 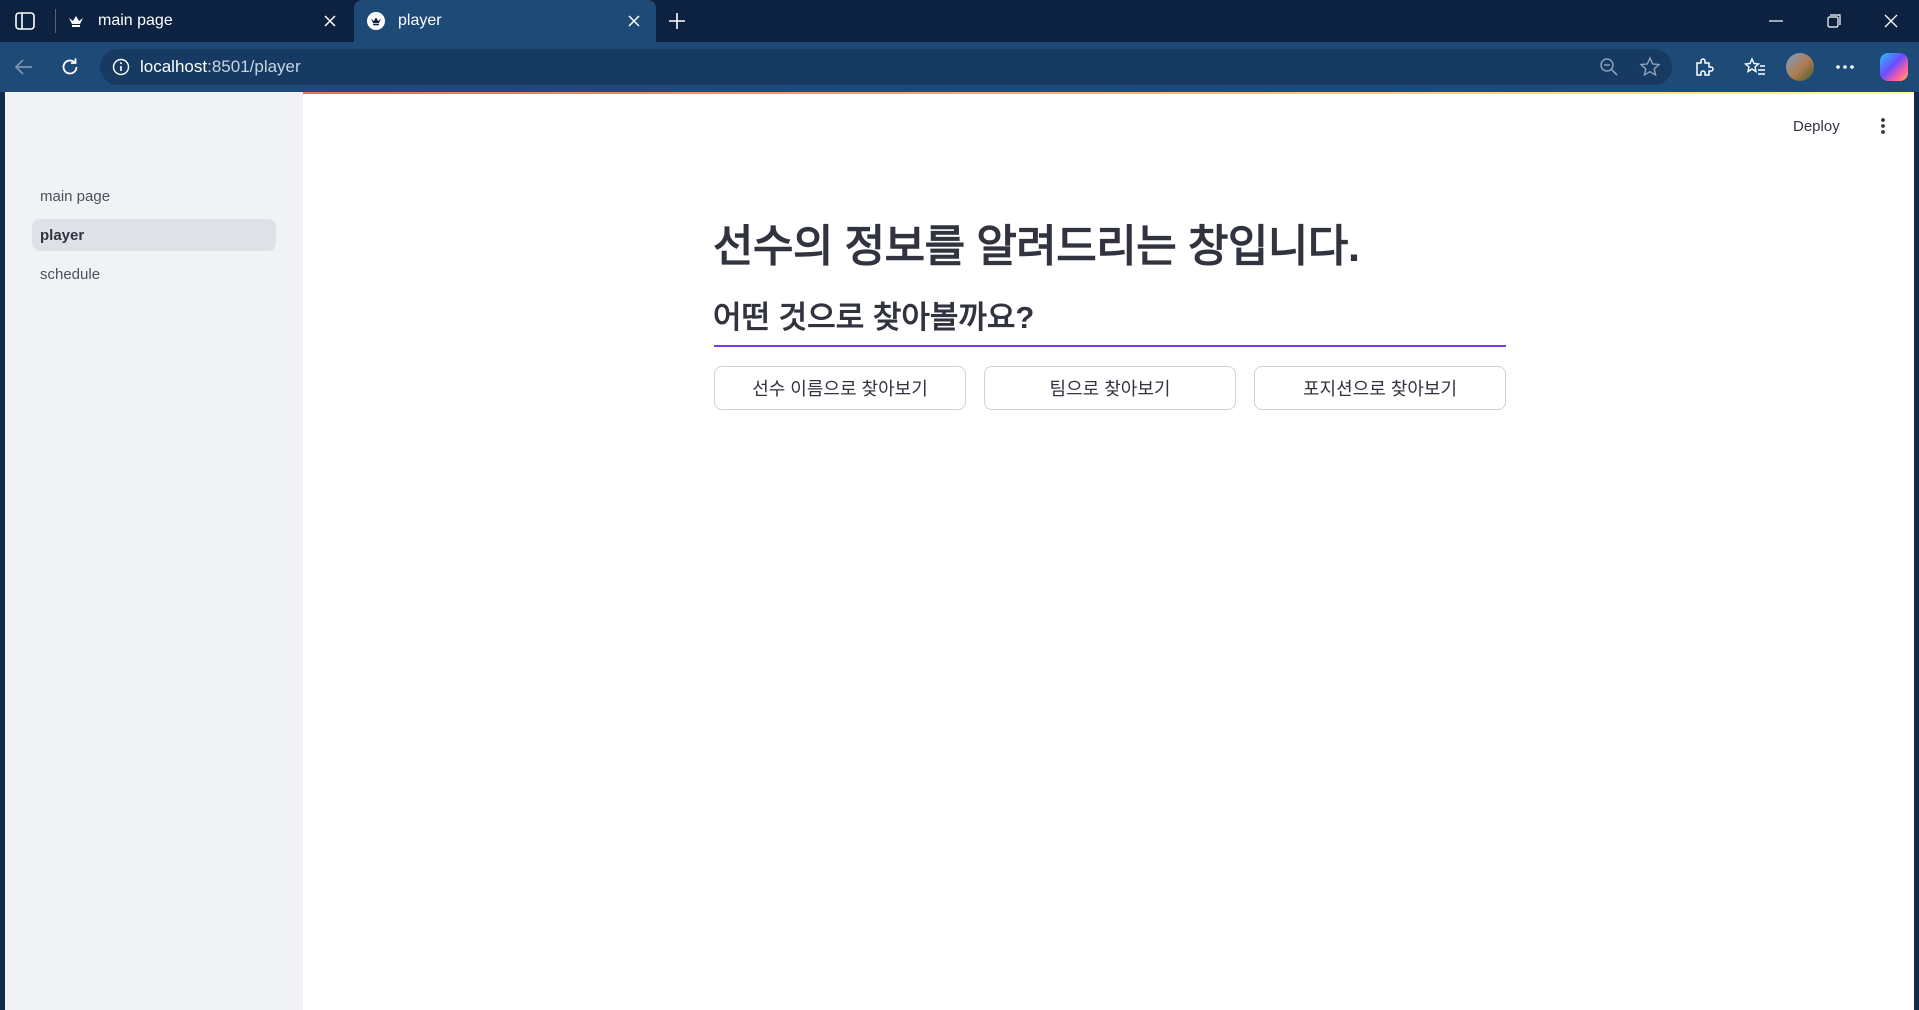 What do you see at coordinates (135, 20) in the screenshot?
I see `tab-title: main page` at bounding box center [135, 20].